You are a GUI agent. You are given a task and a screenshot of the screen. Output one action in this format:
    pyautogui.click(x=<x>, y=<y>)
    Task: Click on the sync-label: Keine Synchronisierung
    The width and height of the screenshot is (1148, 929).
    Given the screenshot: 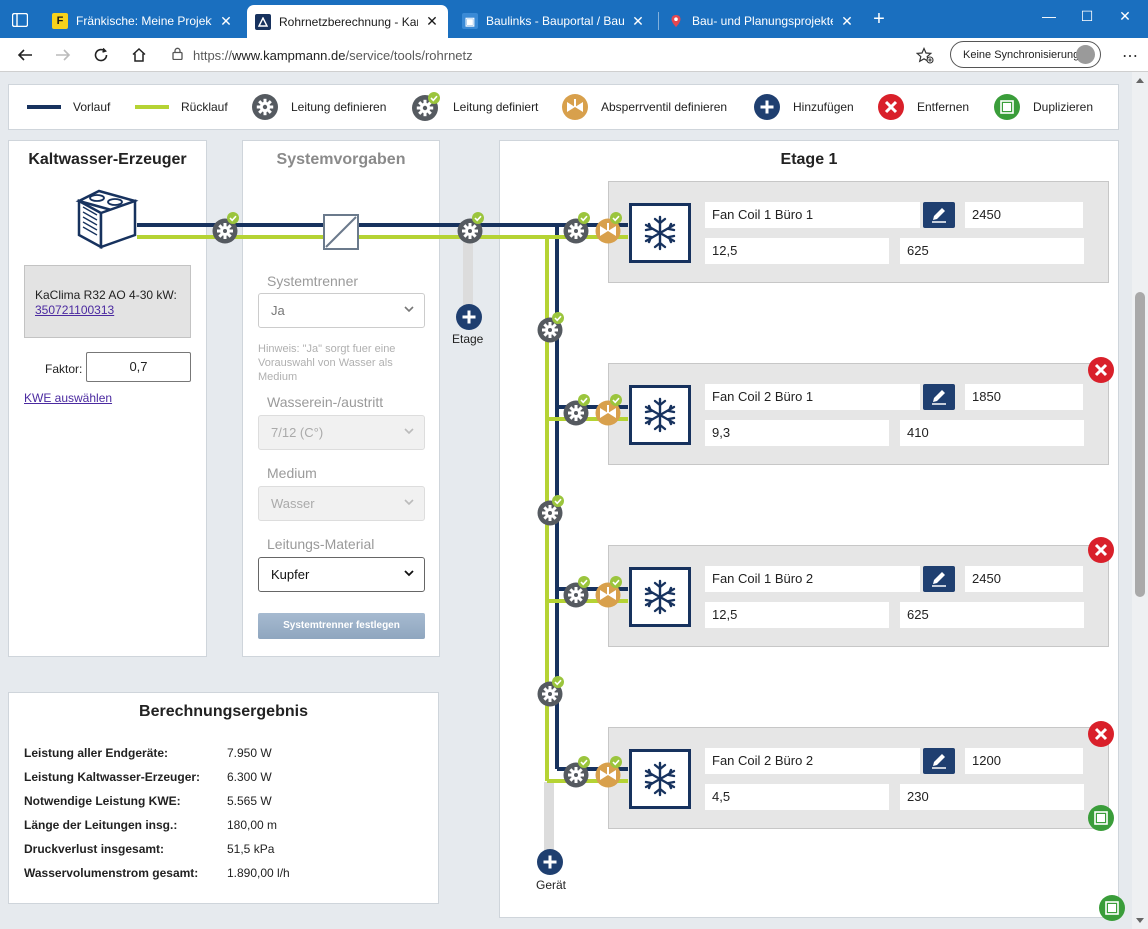 What is the action you would take?
    pyautogui.click(x=1021, y=54)
    